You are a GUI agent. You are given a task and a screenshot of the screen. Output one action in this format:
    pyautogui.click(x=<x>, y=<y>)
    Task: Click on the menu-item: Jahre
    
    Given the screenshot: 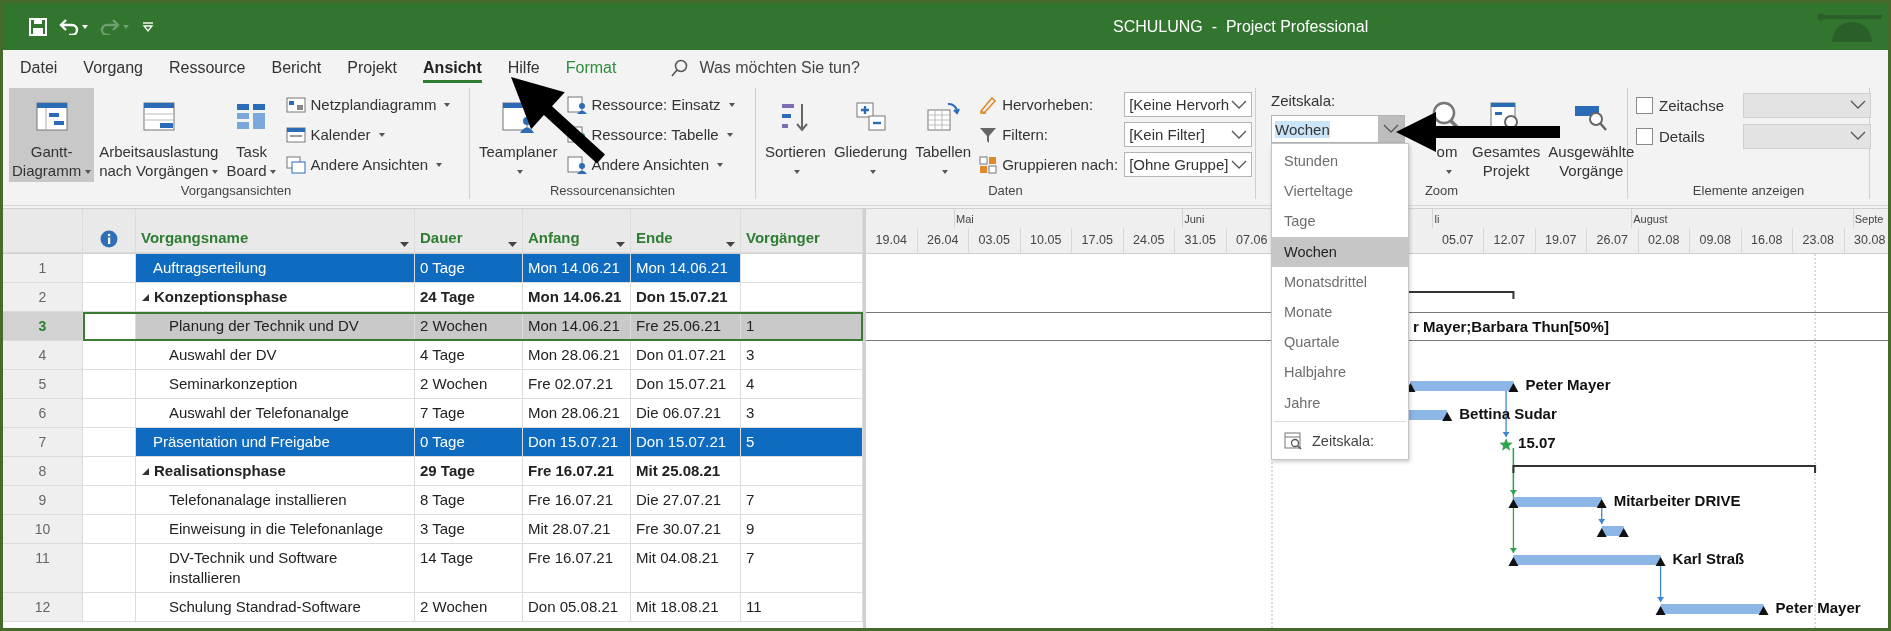 What is the action you would take?
    pyautogui.click(x=1340, y=402)
    